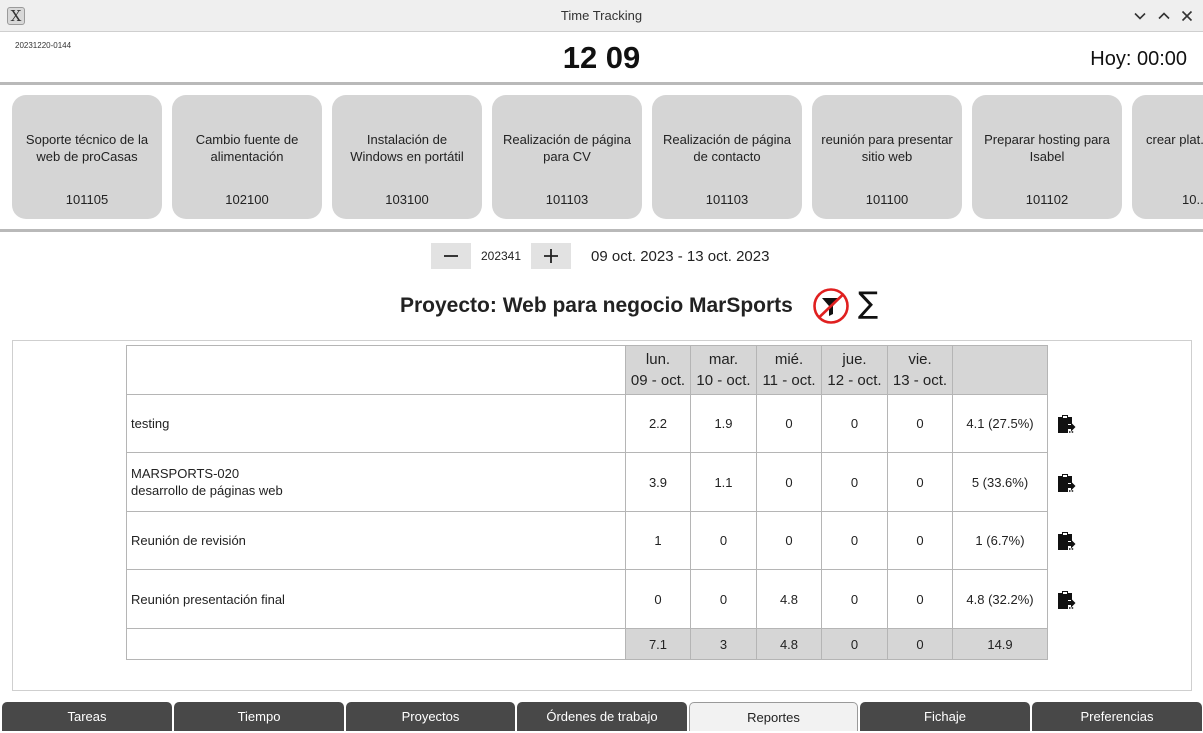  What do you see at coordinates (1000, 644) in the screenshot?
I see `grand-total-cell: 14.9` at bounding box center [1000, 644].